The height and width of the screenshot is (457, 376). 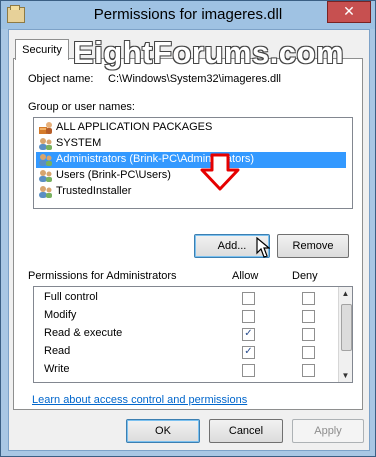 What do you see at coordinates (102, 276) in the screenshot?
I see `permissions-label: Permissions for Administrators` at bounding box center [102, 276].